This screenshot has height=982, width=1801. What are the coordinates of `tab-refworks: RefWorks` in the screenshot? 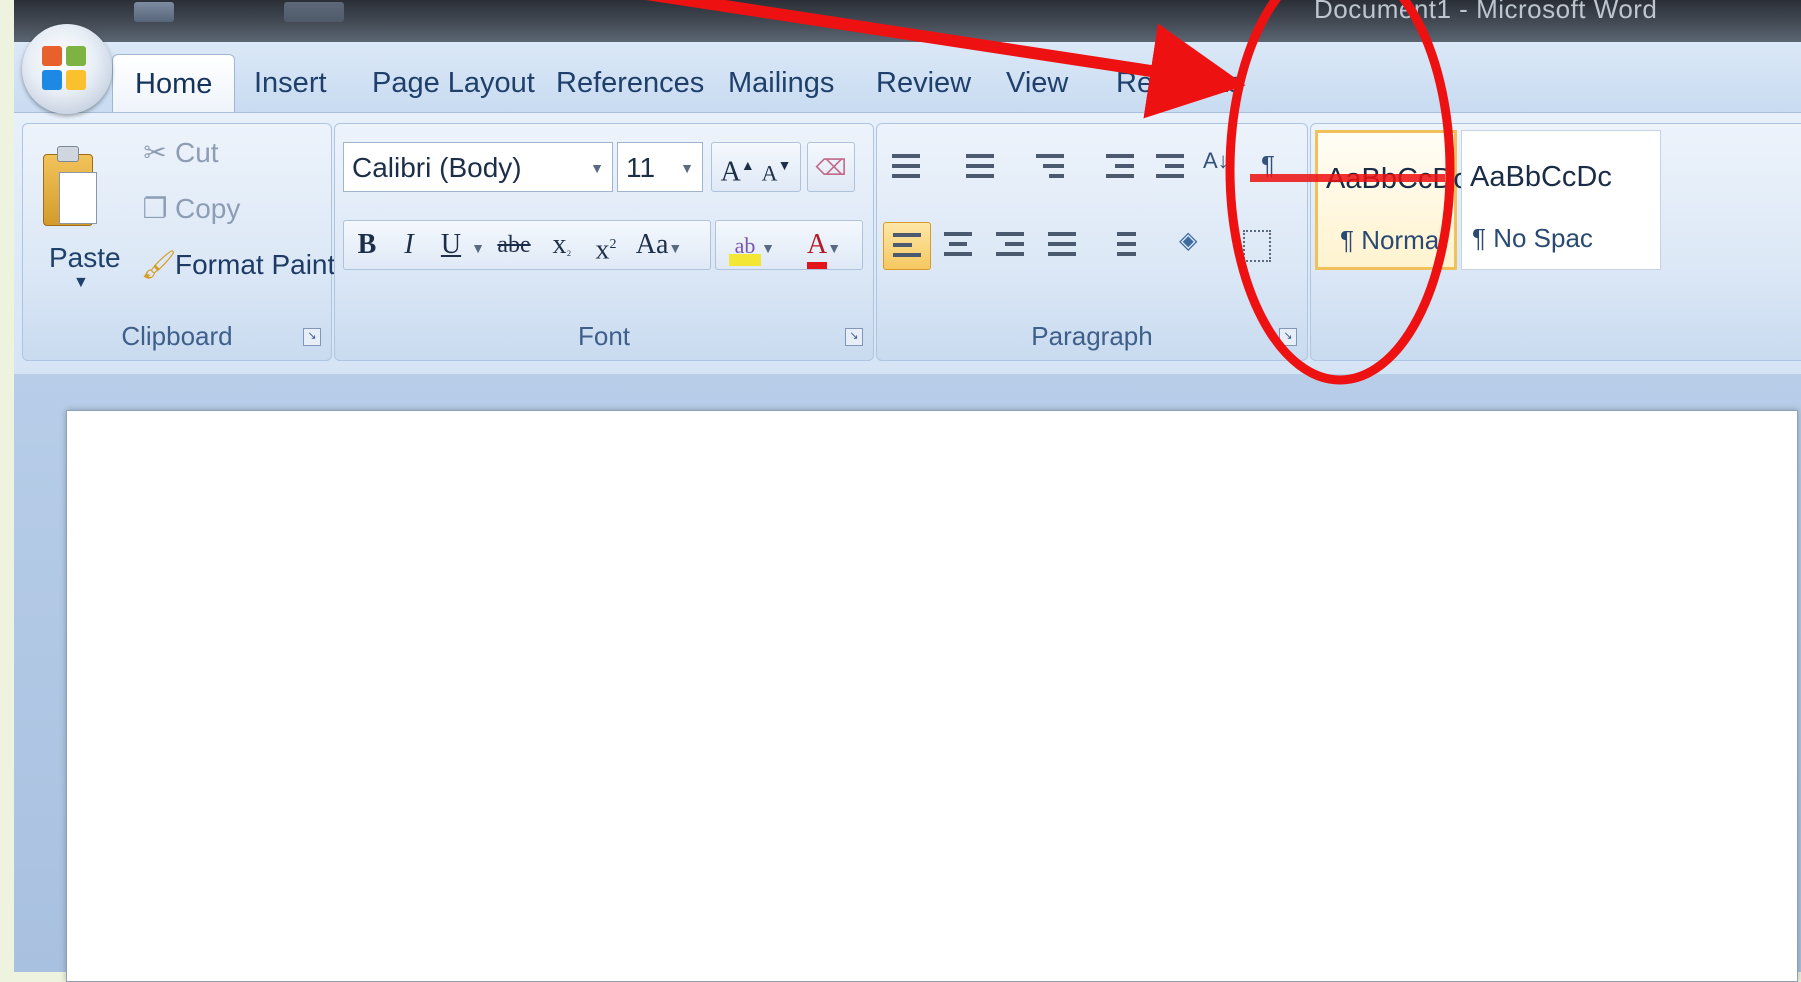 It's located at (1179, 83).